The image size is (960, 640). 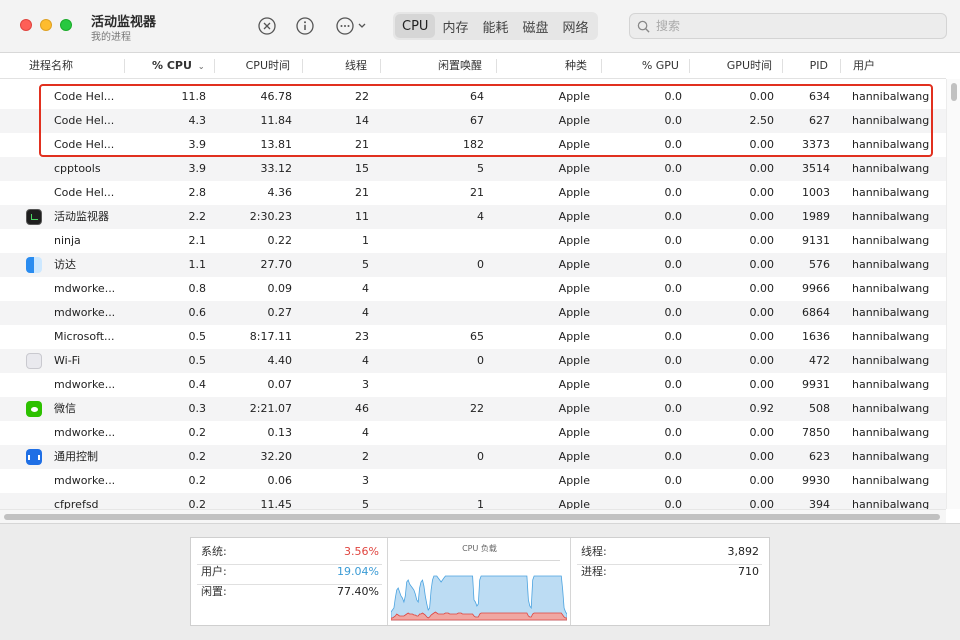 I want to click on threads-cell: 21, so click(x=362, y=192).